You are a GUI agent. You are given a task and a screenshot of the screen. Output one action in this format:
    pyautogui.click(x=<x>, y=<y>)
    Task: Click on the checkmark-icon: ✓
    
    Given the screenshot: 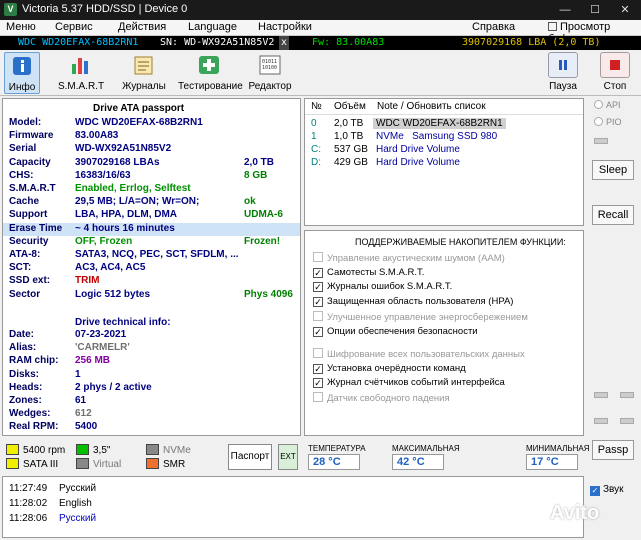 What is the action you would take?
    pyautogui.click(x=318, y=369)
    